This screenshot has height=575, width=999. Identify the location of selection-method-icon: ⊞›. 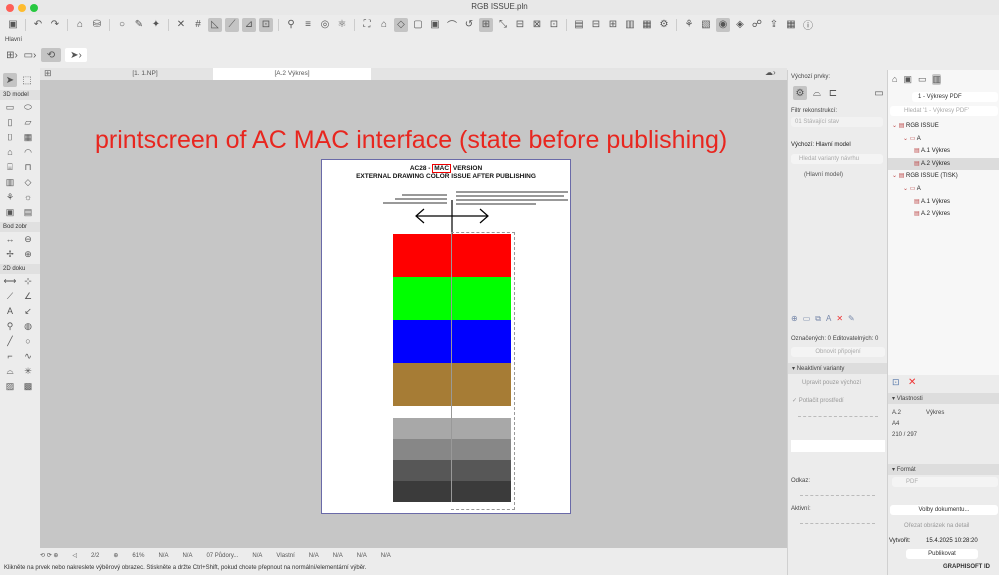
(12, 55).